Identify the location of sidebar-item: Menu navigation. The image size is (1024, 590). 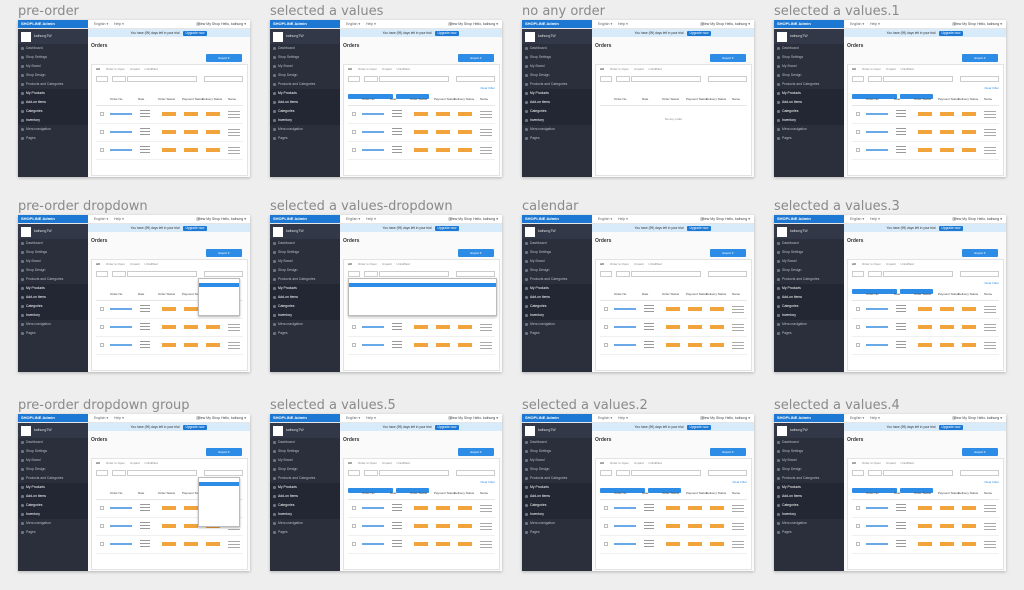
(53, 324).